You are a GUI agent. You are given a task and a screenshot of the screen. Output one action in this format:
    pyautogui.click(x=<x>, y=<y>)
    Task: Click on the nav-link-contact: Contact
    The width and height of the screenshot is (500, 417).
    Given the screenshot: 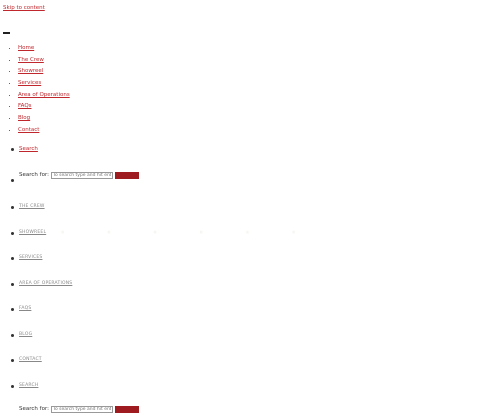 What is the action you would take?
    pyautogui.click(x=28, y=130)
    